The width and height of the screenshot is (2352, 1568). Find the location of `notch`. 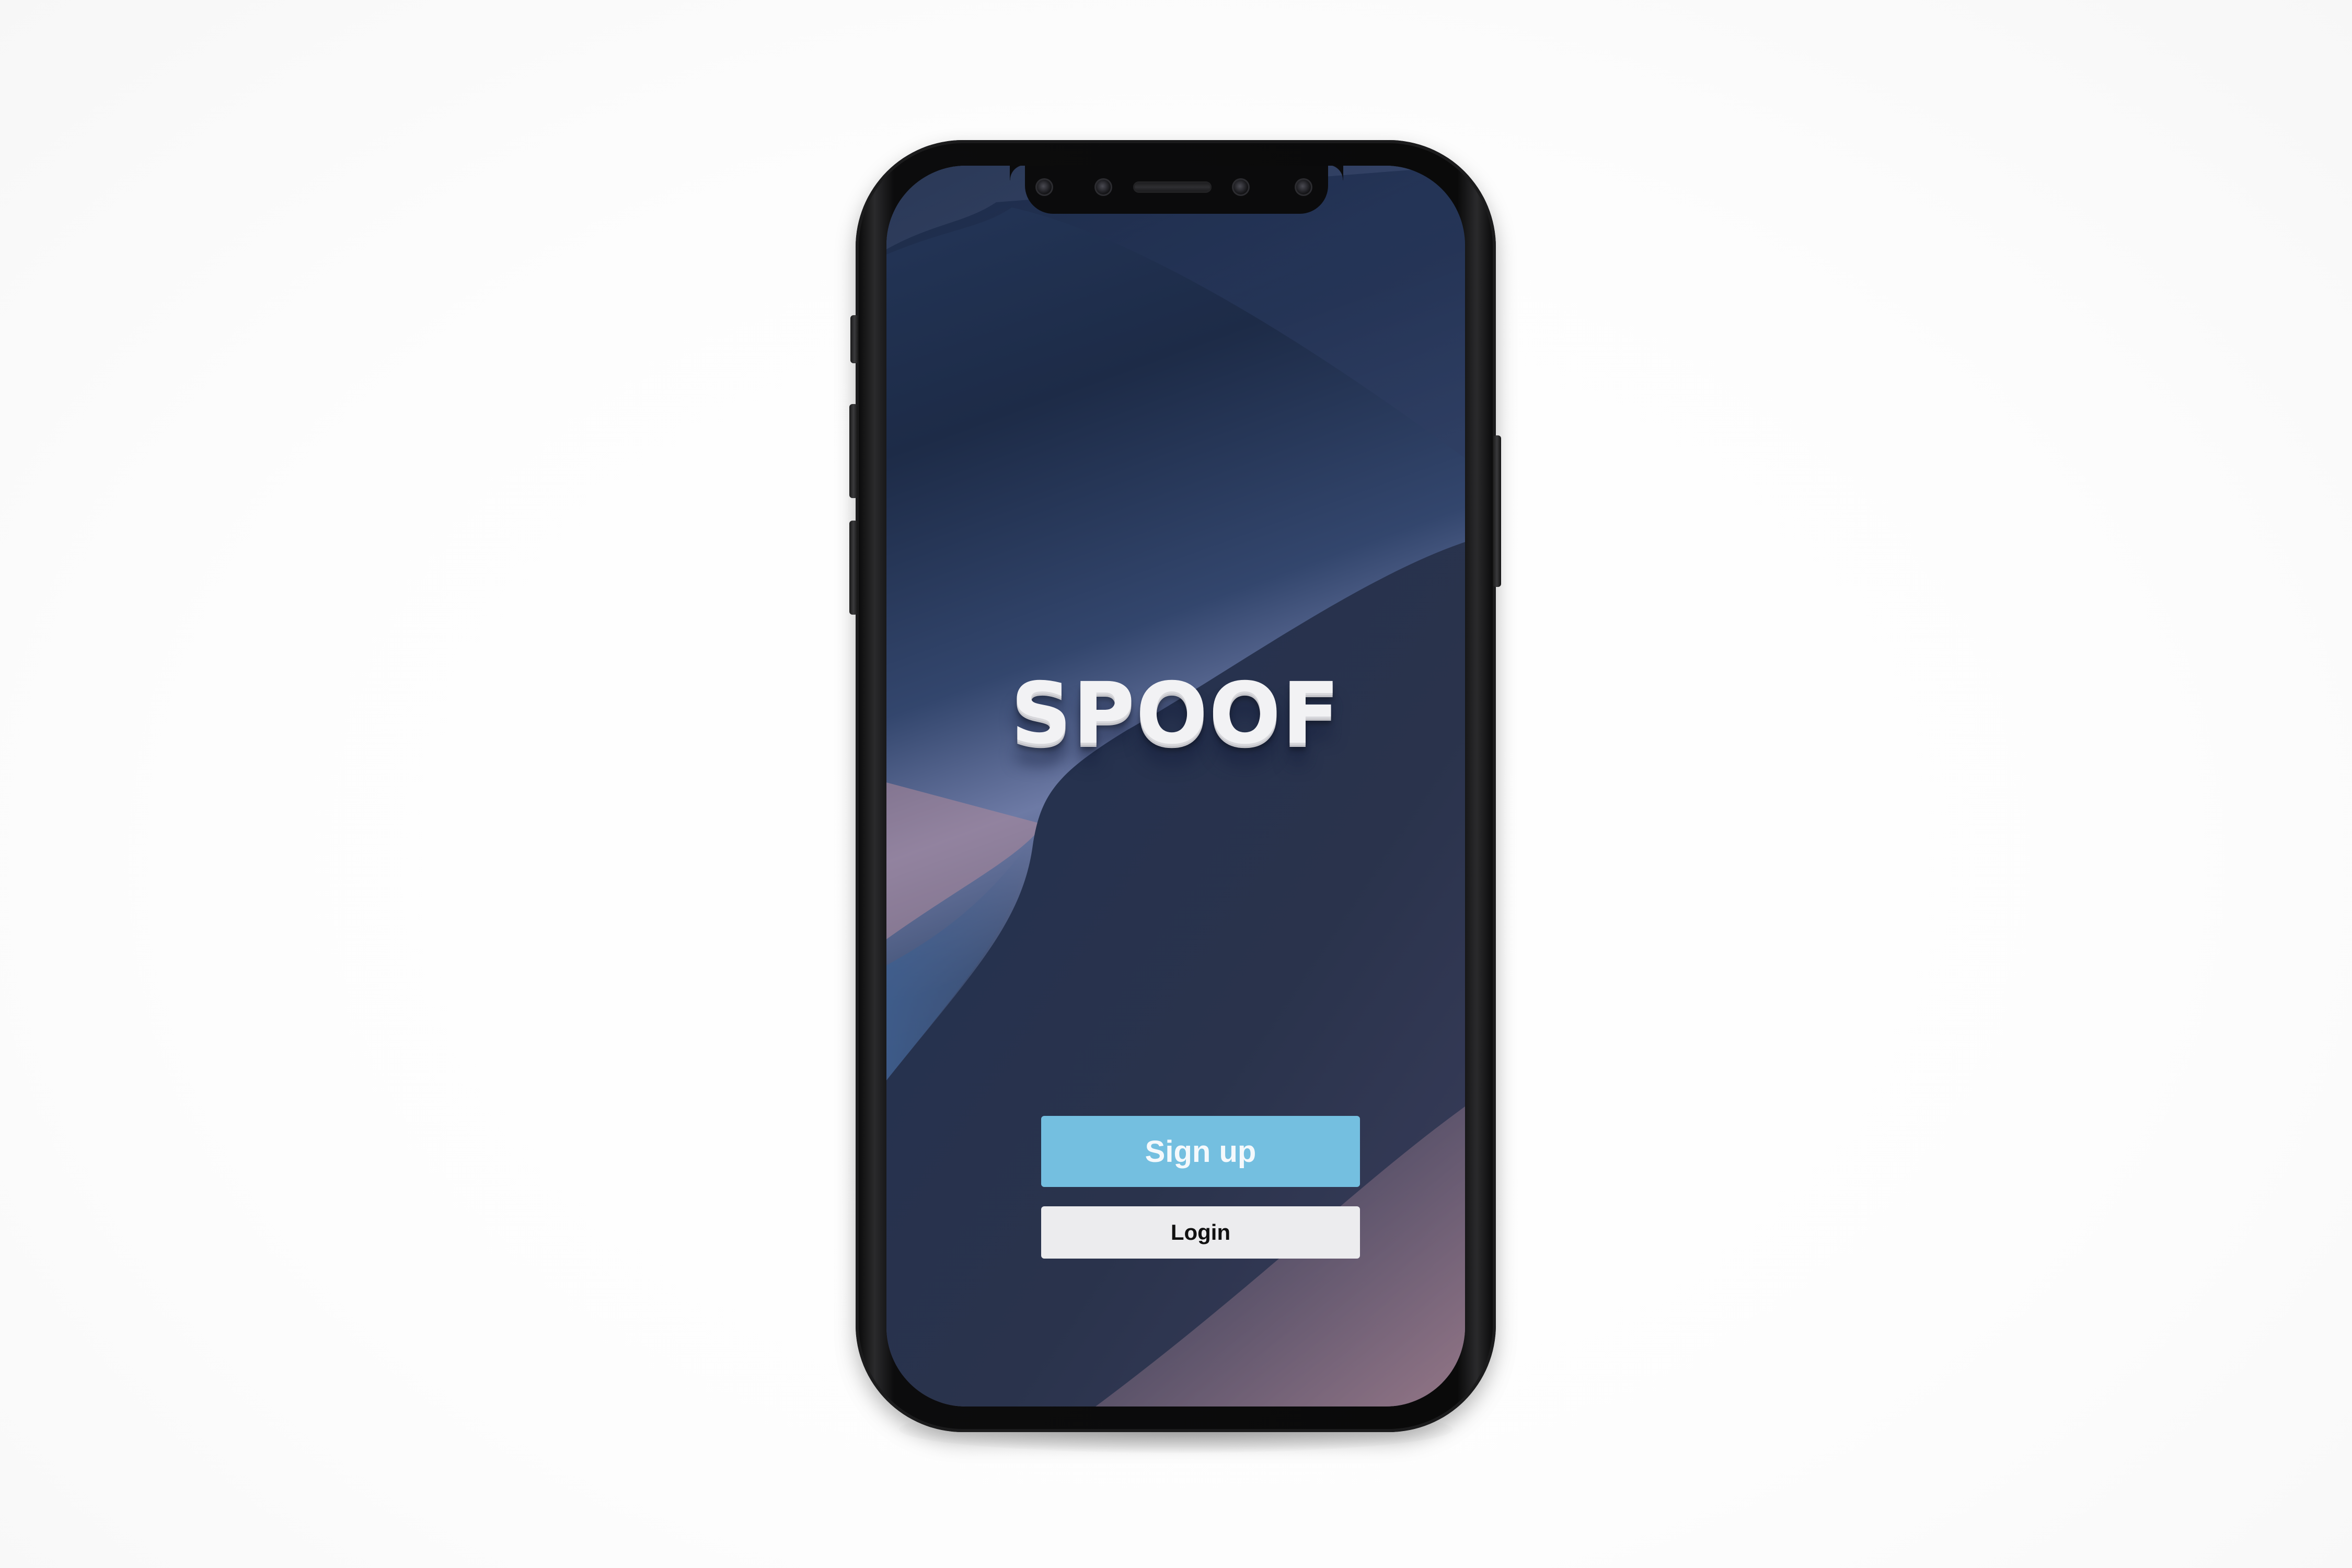

notch is located at coordinates (1184, 190).